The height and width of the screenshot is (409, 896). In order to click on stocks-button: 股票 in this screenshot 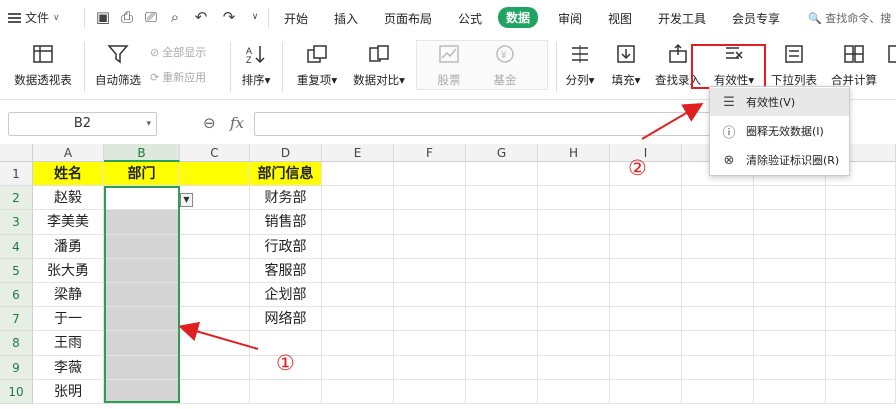, I will do `click(449, 64)`.